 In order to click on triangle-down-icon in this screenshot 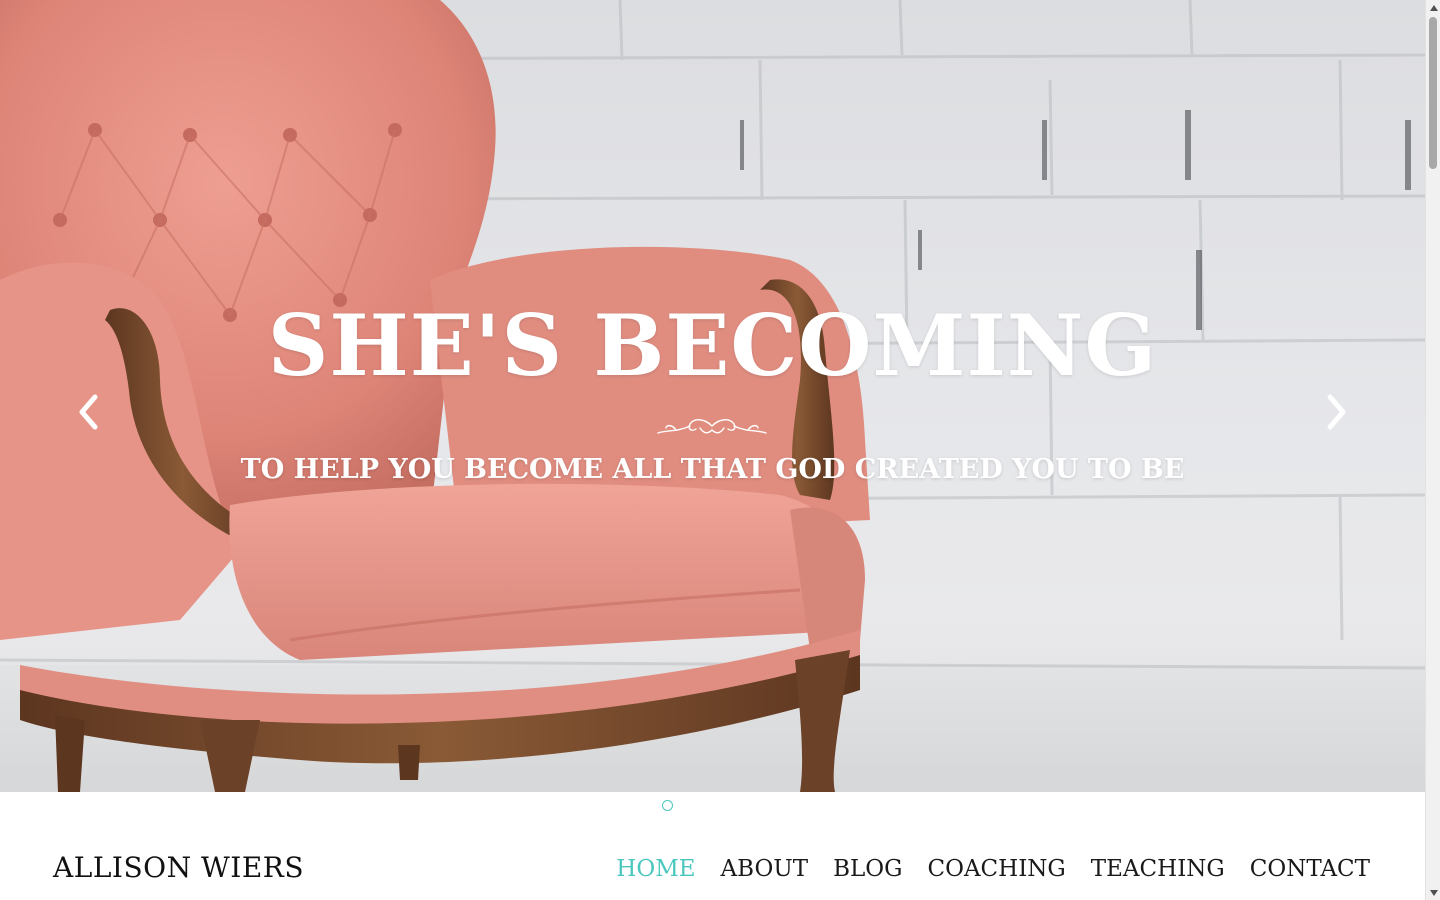, I will do `click(1433, 892)`.